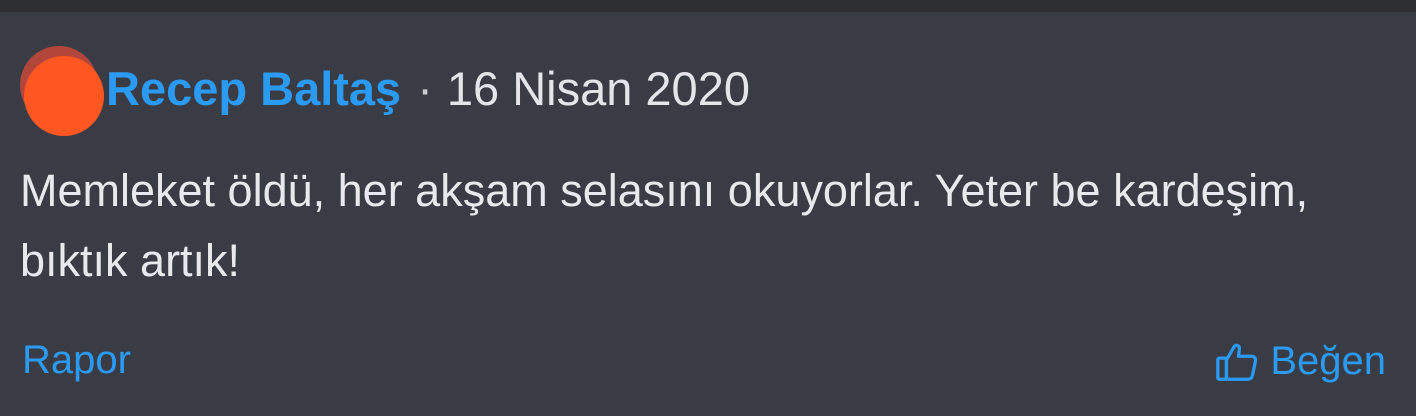  I want to click on comment-header: Recep Baltaş · 16 Nisan 2020, so click(428, 88).